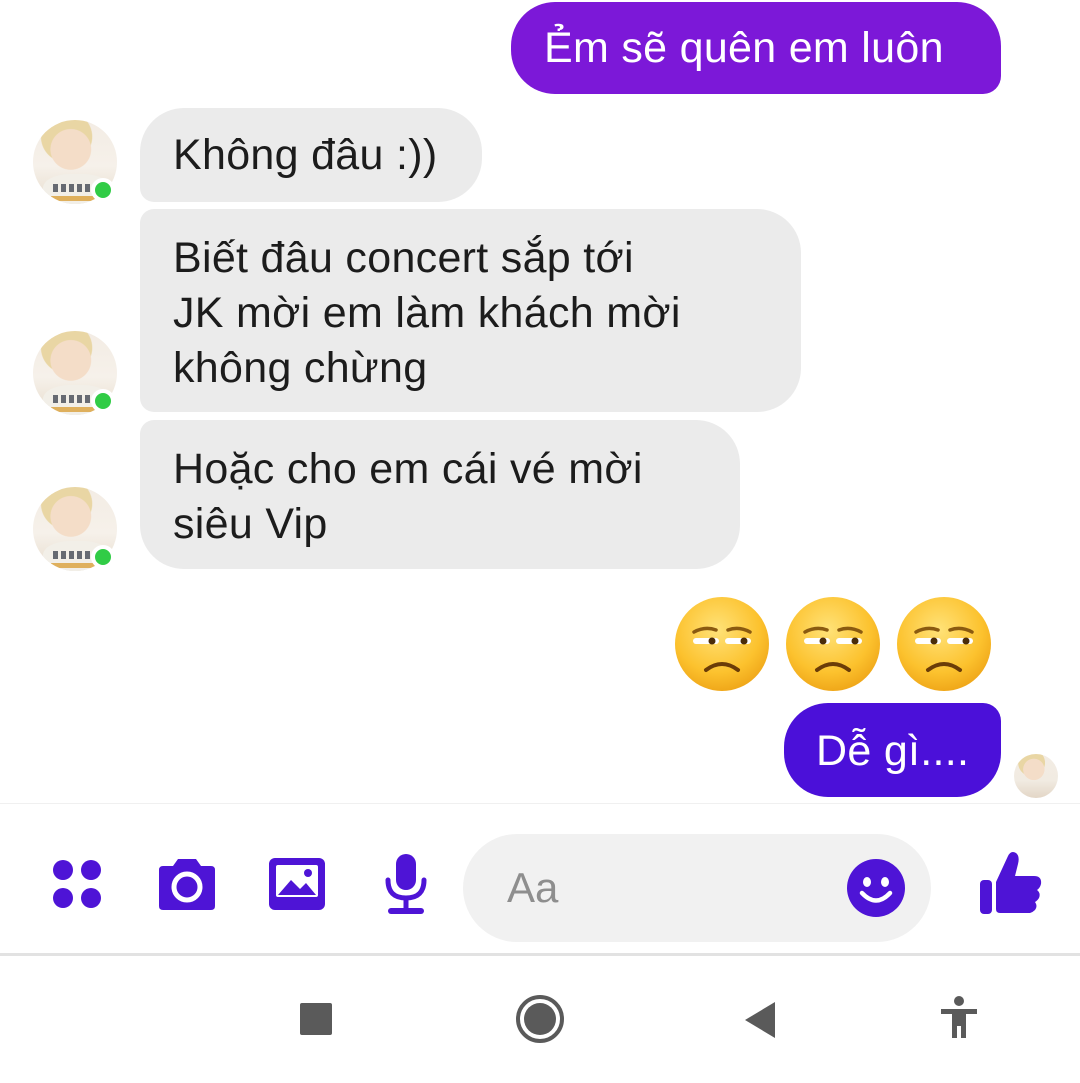  Describe the element at coordinates (876, 888) in the screenshot. I see `emoji-icon` at that location.